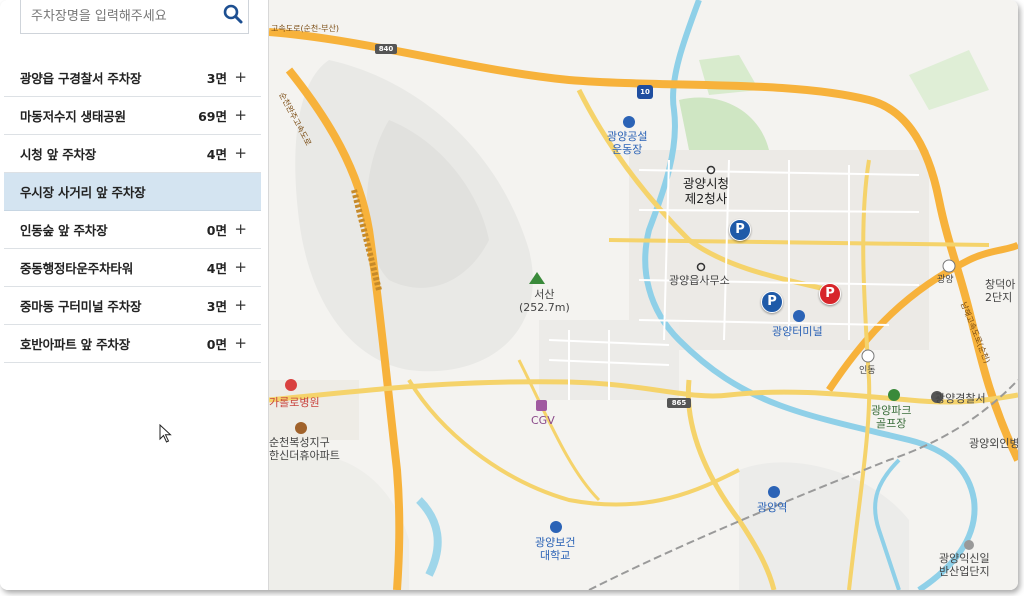 The width and height of the screenshot is (1024, 596). What do you see at coordinates (891, 417) in the screenshot?
I see `golf-label: 광양파크 골프장` at bounding box center [891, 417].